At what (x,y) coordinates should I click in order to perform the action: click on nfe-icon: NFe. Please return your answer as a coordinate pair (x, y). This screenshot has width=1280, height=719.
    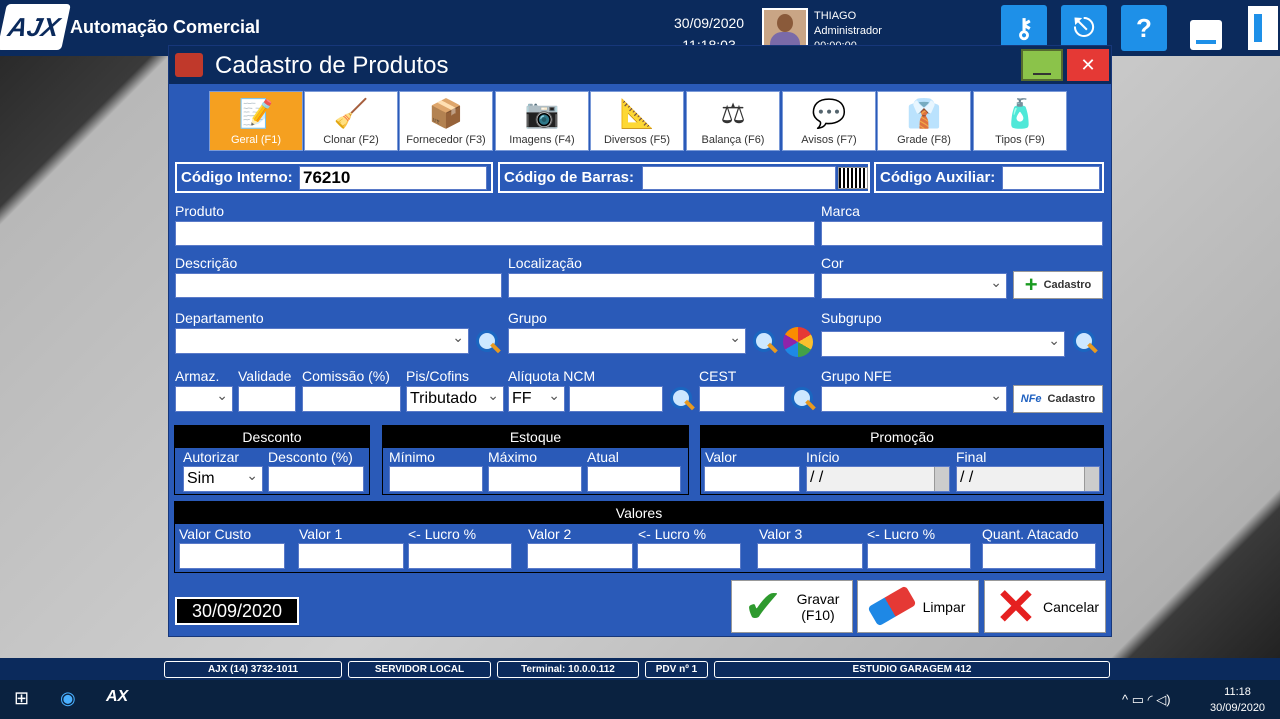
    Looking at the image, I should click on (1031, 399).